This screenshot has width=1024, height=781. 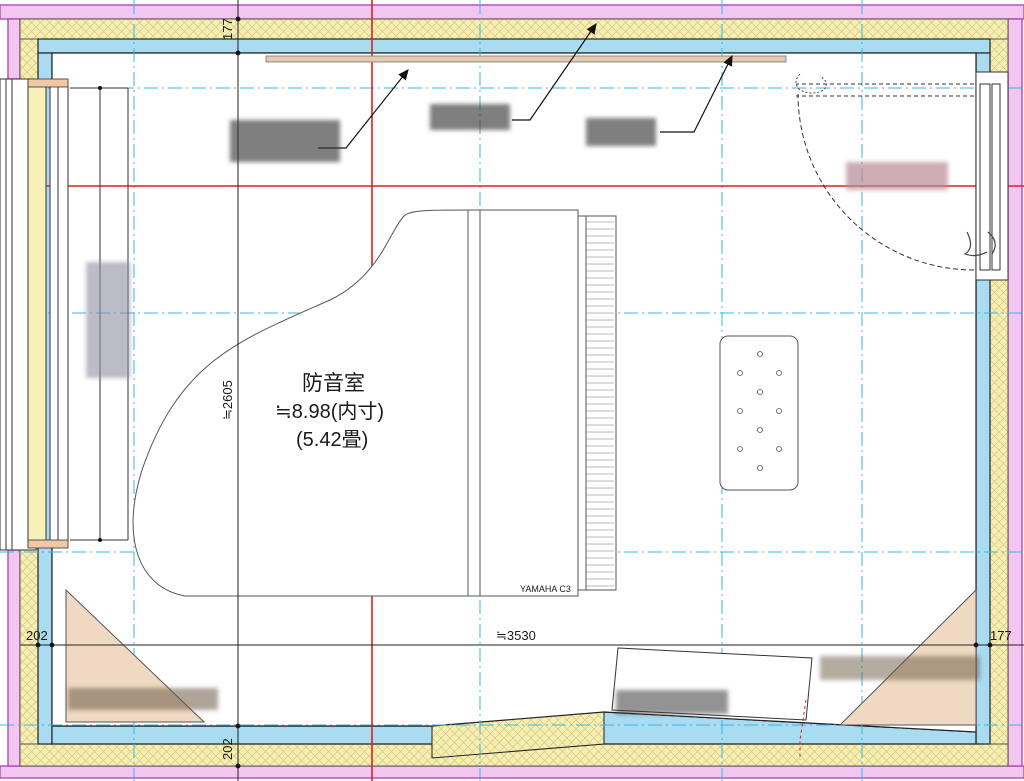 What do you see at coordinates (329, 411) in the screenshot?
I see `room-area: ≒8.98(内寸)` at bounding box center [329, 411].